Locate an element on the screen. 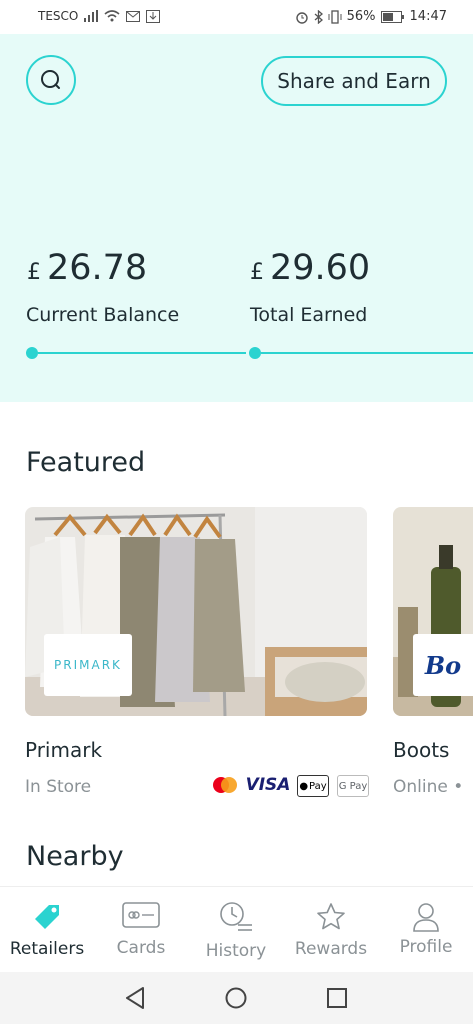 Image resolution: width=473 pixels, height=1024 pixels. nav-rewards: Rewards is located at coordinates (331, 930).